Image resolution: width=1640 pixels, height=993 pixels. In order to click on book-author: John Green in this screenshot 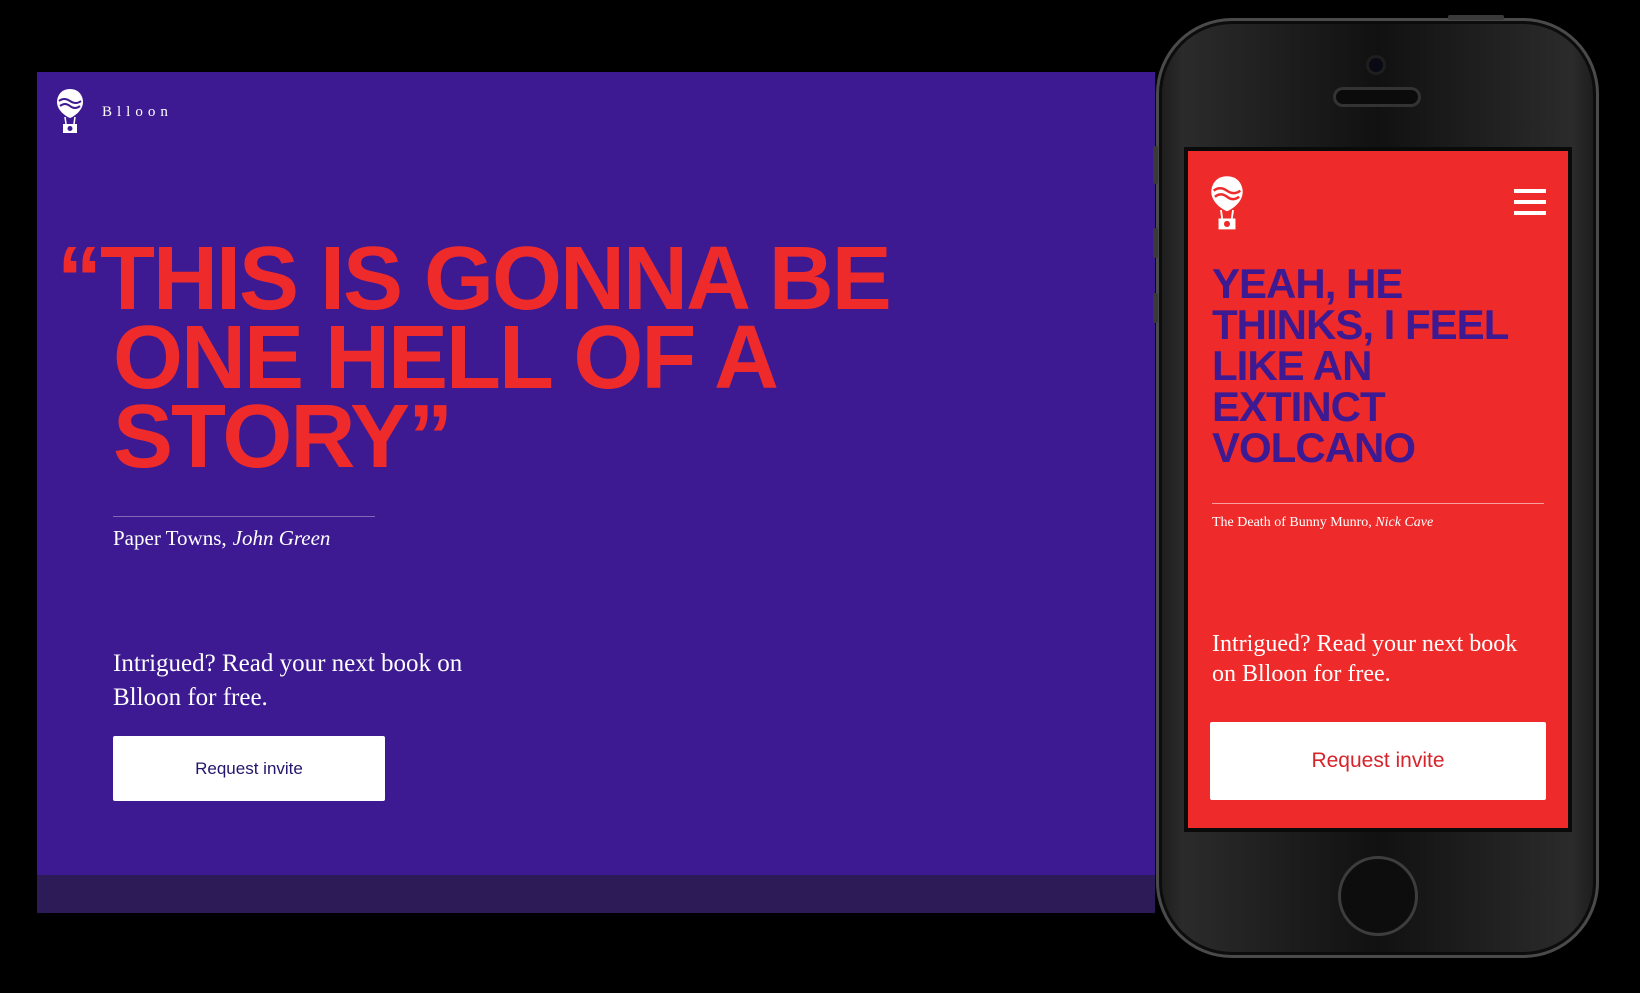, I will do `click(281, 538)`.